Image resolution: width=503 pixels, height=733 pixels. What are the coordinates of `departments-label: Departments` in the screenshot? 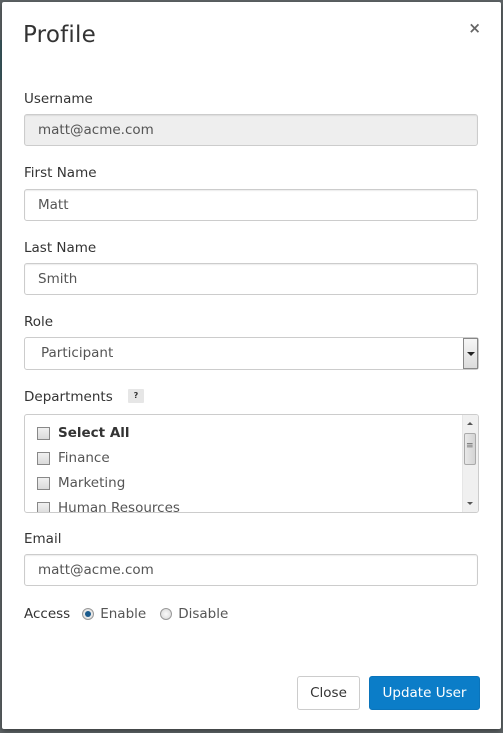 It's located at (68, 397).